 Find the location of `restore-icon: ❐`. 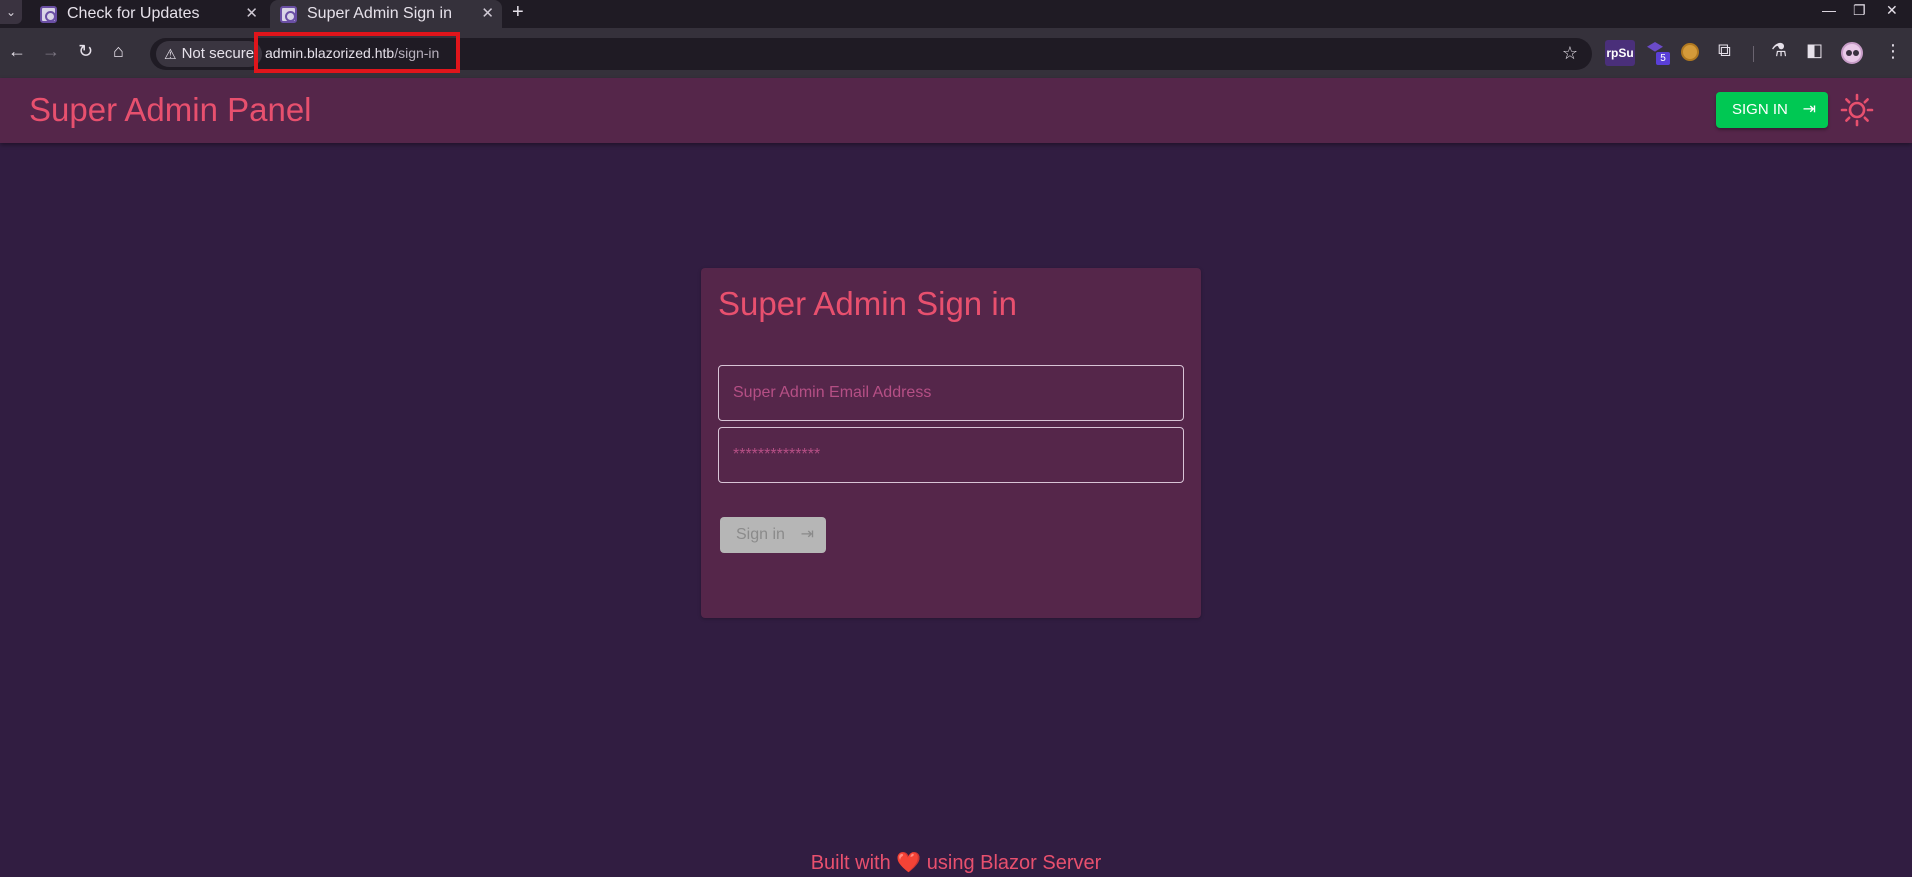

restore-icon: ❐ is located at coordinates (1859, 10).